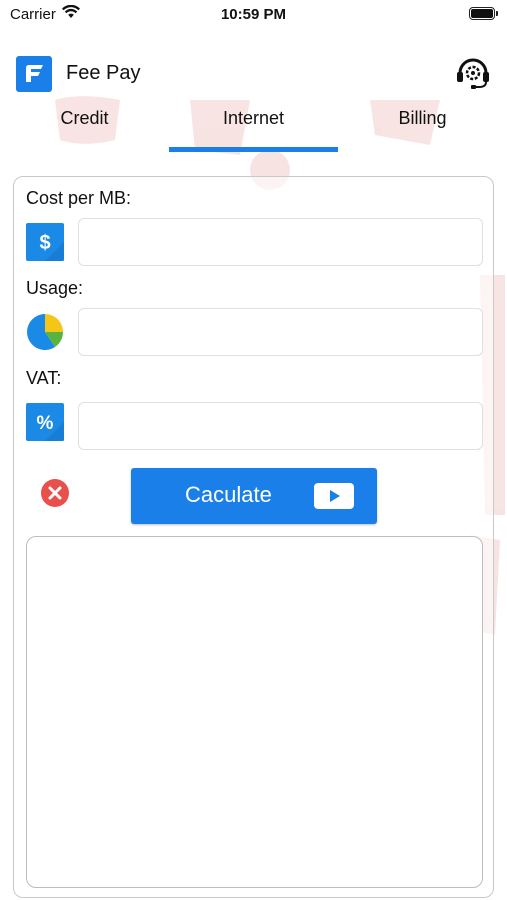  I want to click on calculate-button-label: Caculate, so click(228, 494).